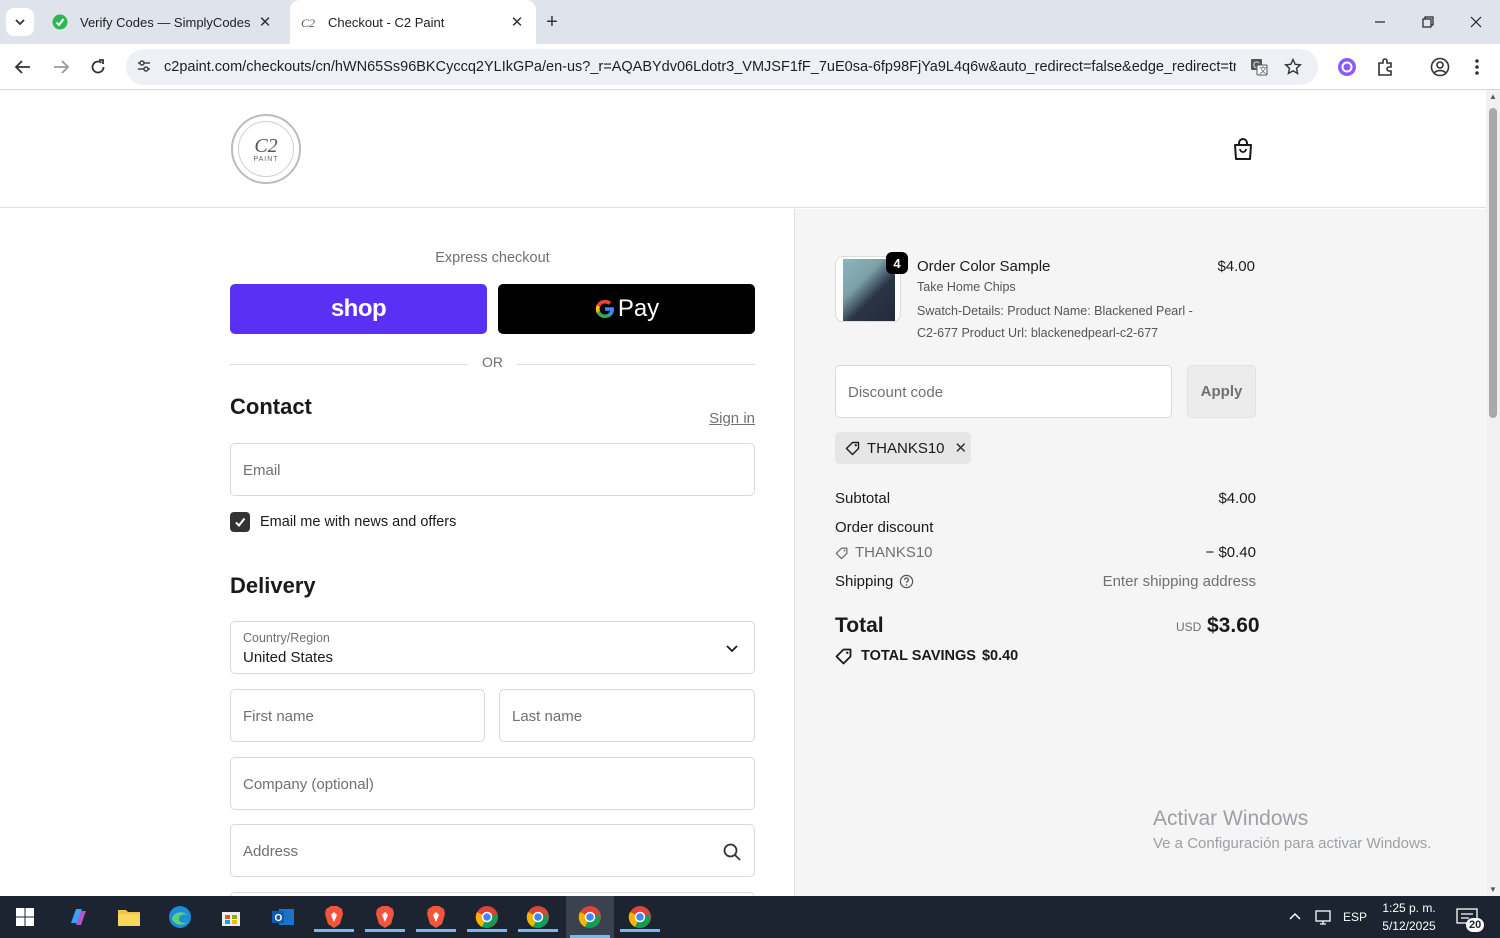  What do you see at coordinates (1293, 67) in the screenshot?
I see `bookmark-star-icon` at bounding box center [1293, 67].